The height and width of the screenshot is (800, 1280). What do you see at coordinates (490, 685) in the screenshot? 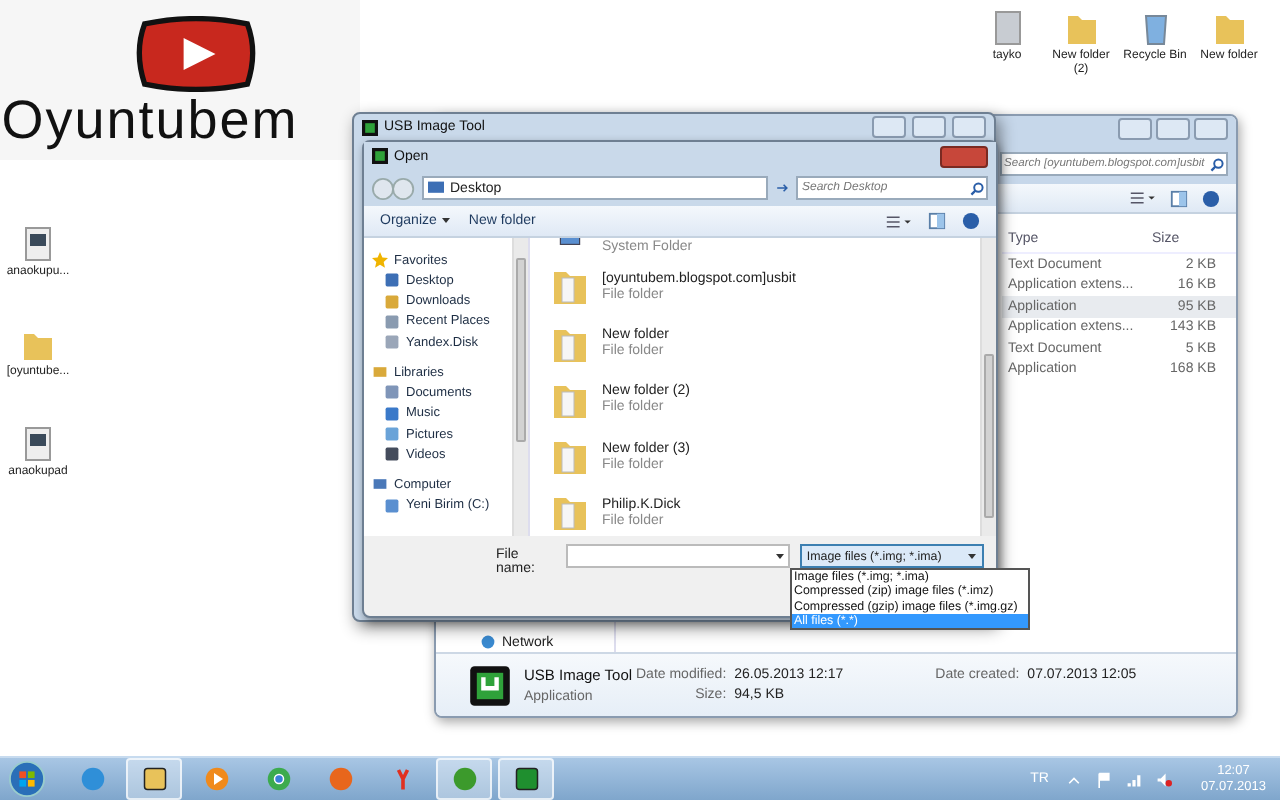
I see `usb-tool-app-icon` at bounding box center [490, 685].